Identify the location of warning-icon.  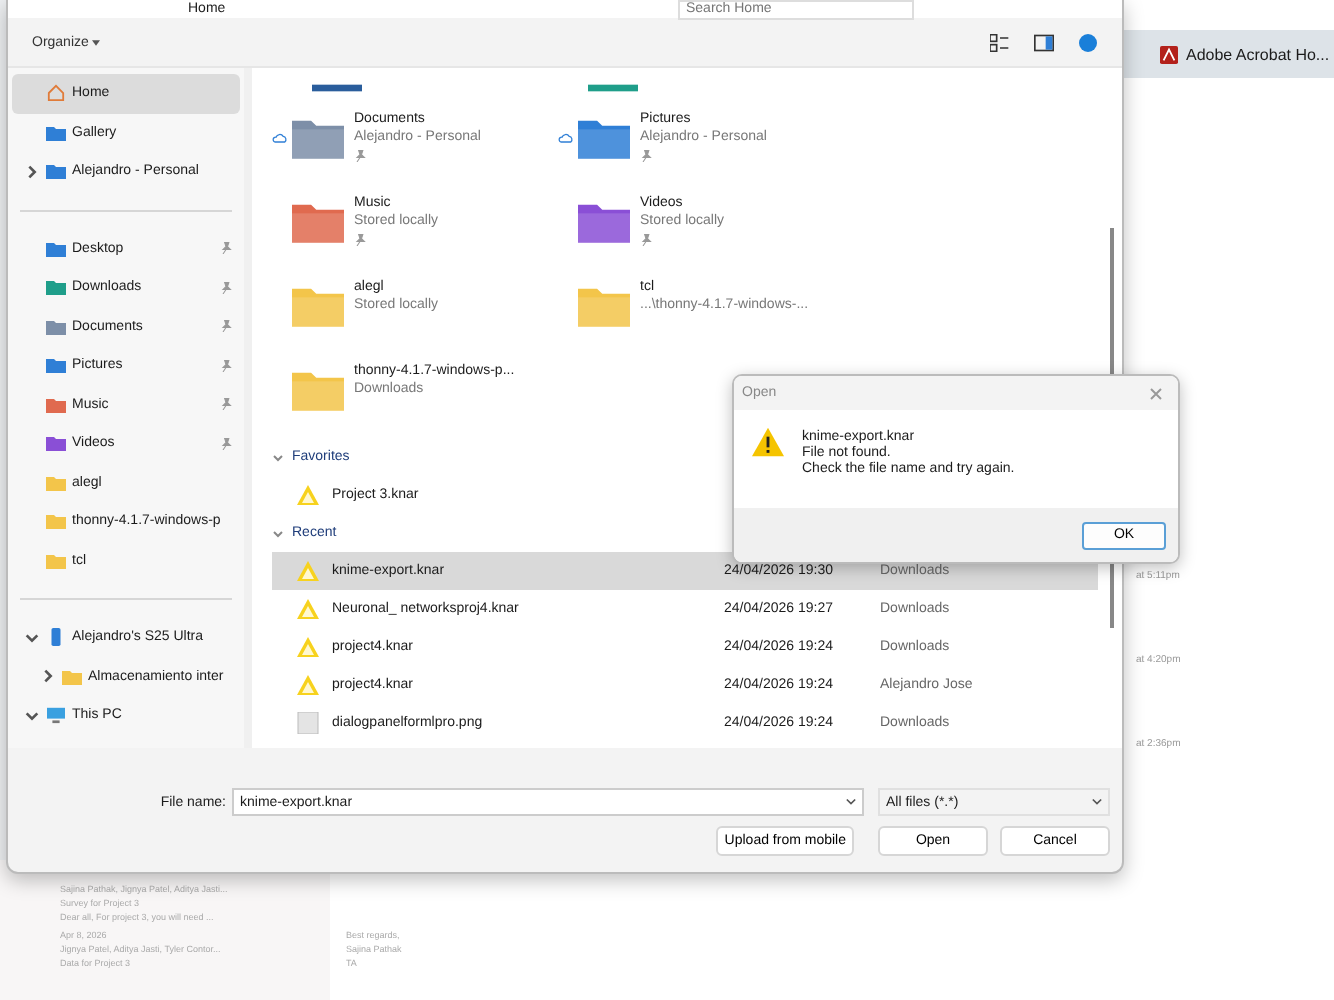
(768, 442).